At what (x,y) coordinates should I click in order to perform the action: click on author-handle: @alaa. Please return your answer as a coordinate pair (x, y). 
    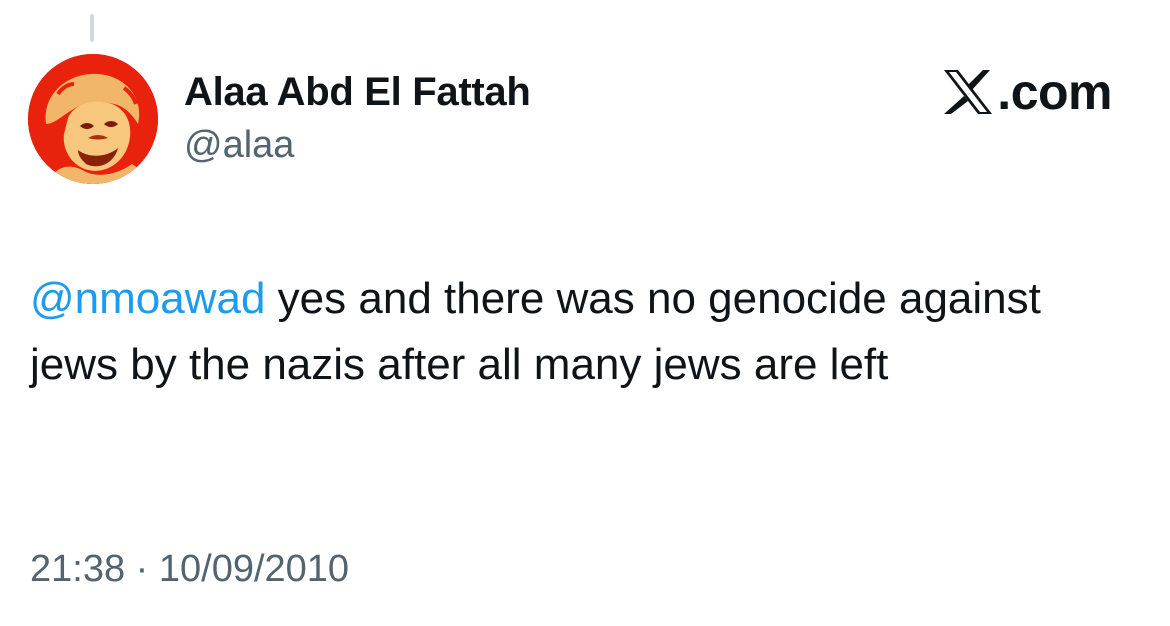
    Looking at the image, I should click on (239, 145).